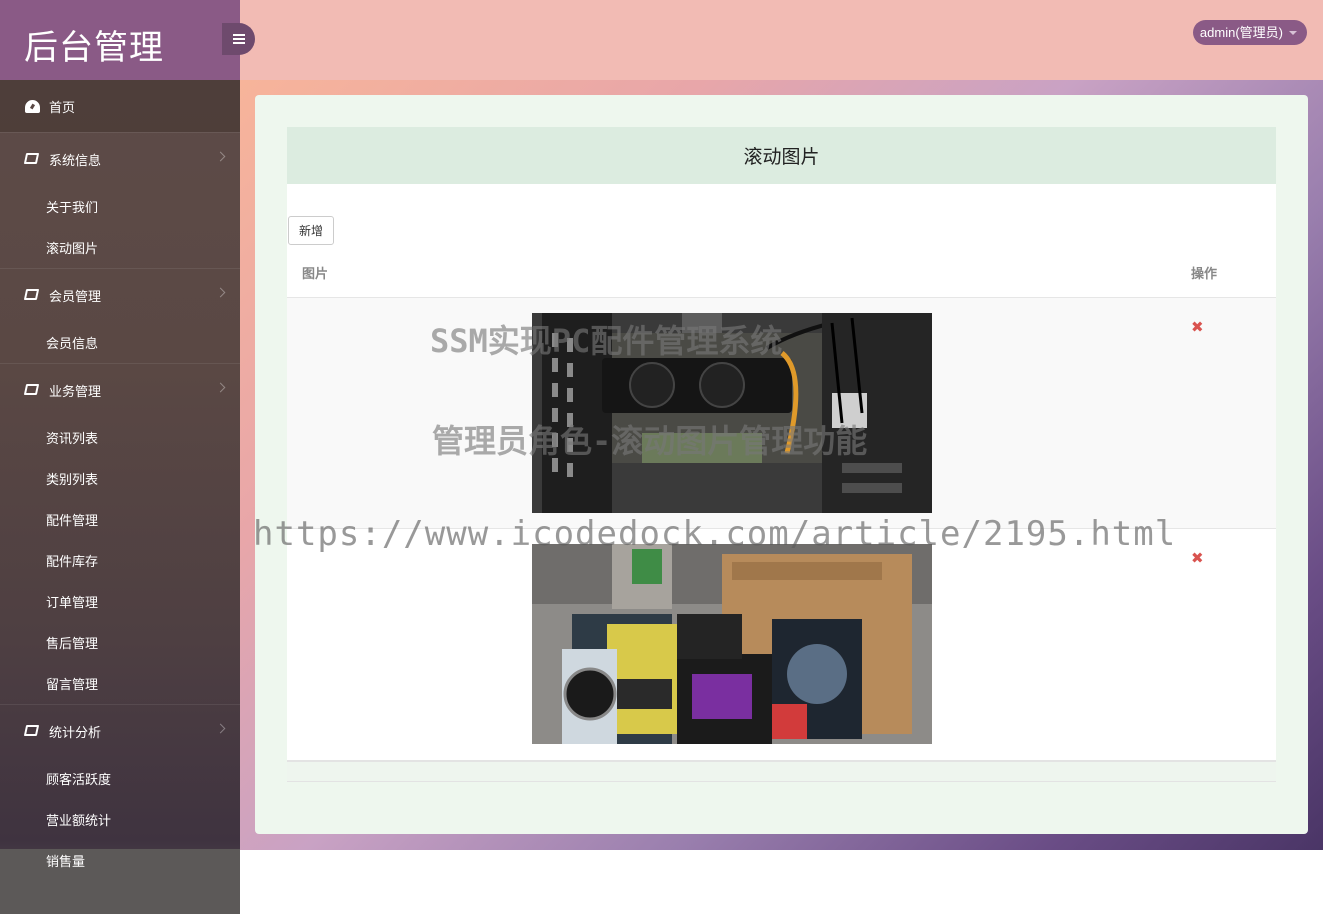 This screenshot has width=1323, height=914. I want to click on sidebar-item-scroll-images: 滚动图片, so click(120, 247).